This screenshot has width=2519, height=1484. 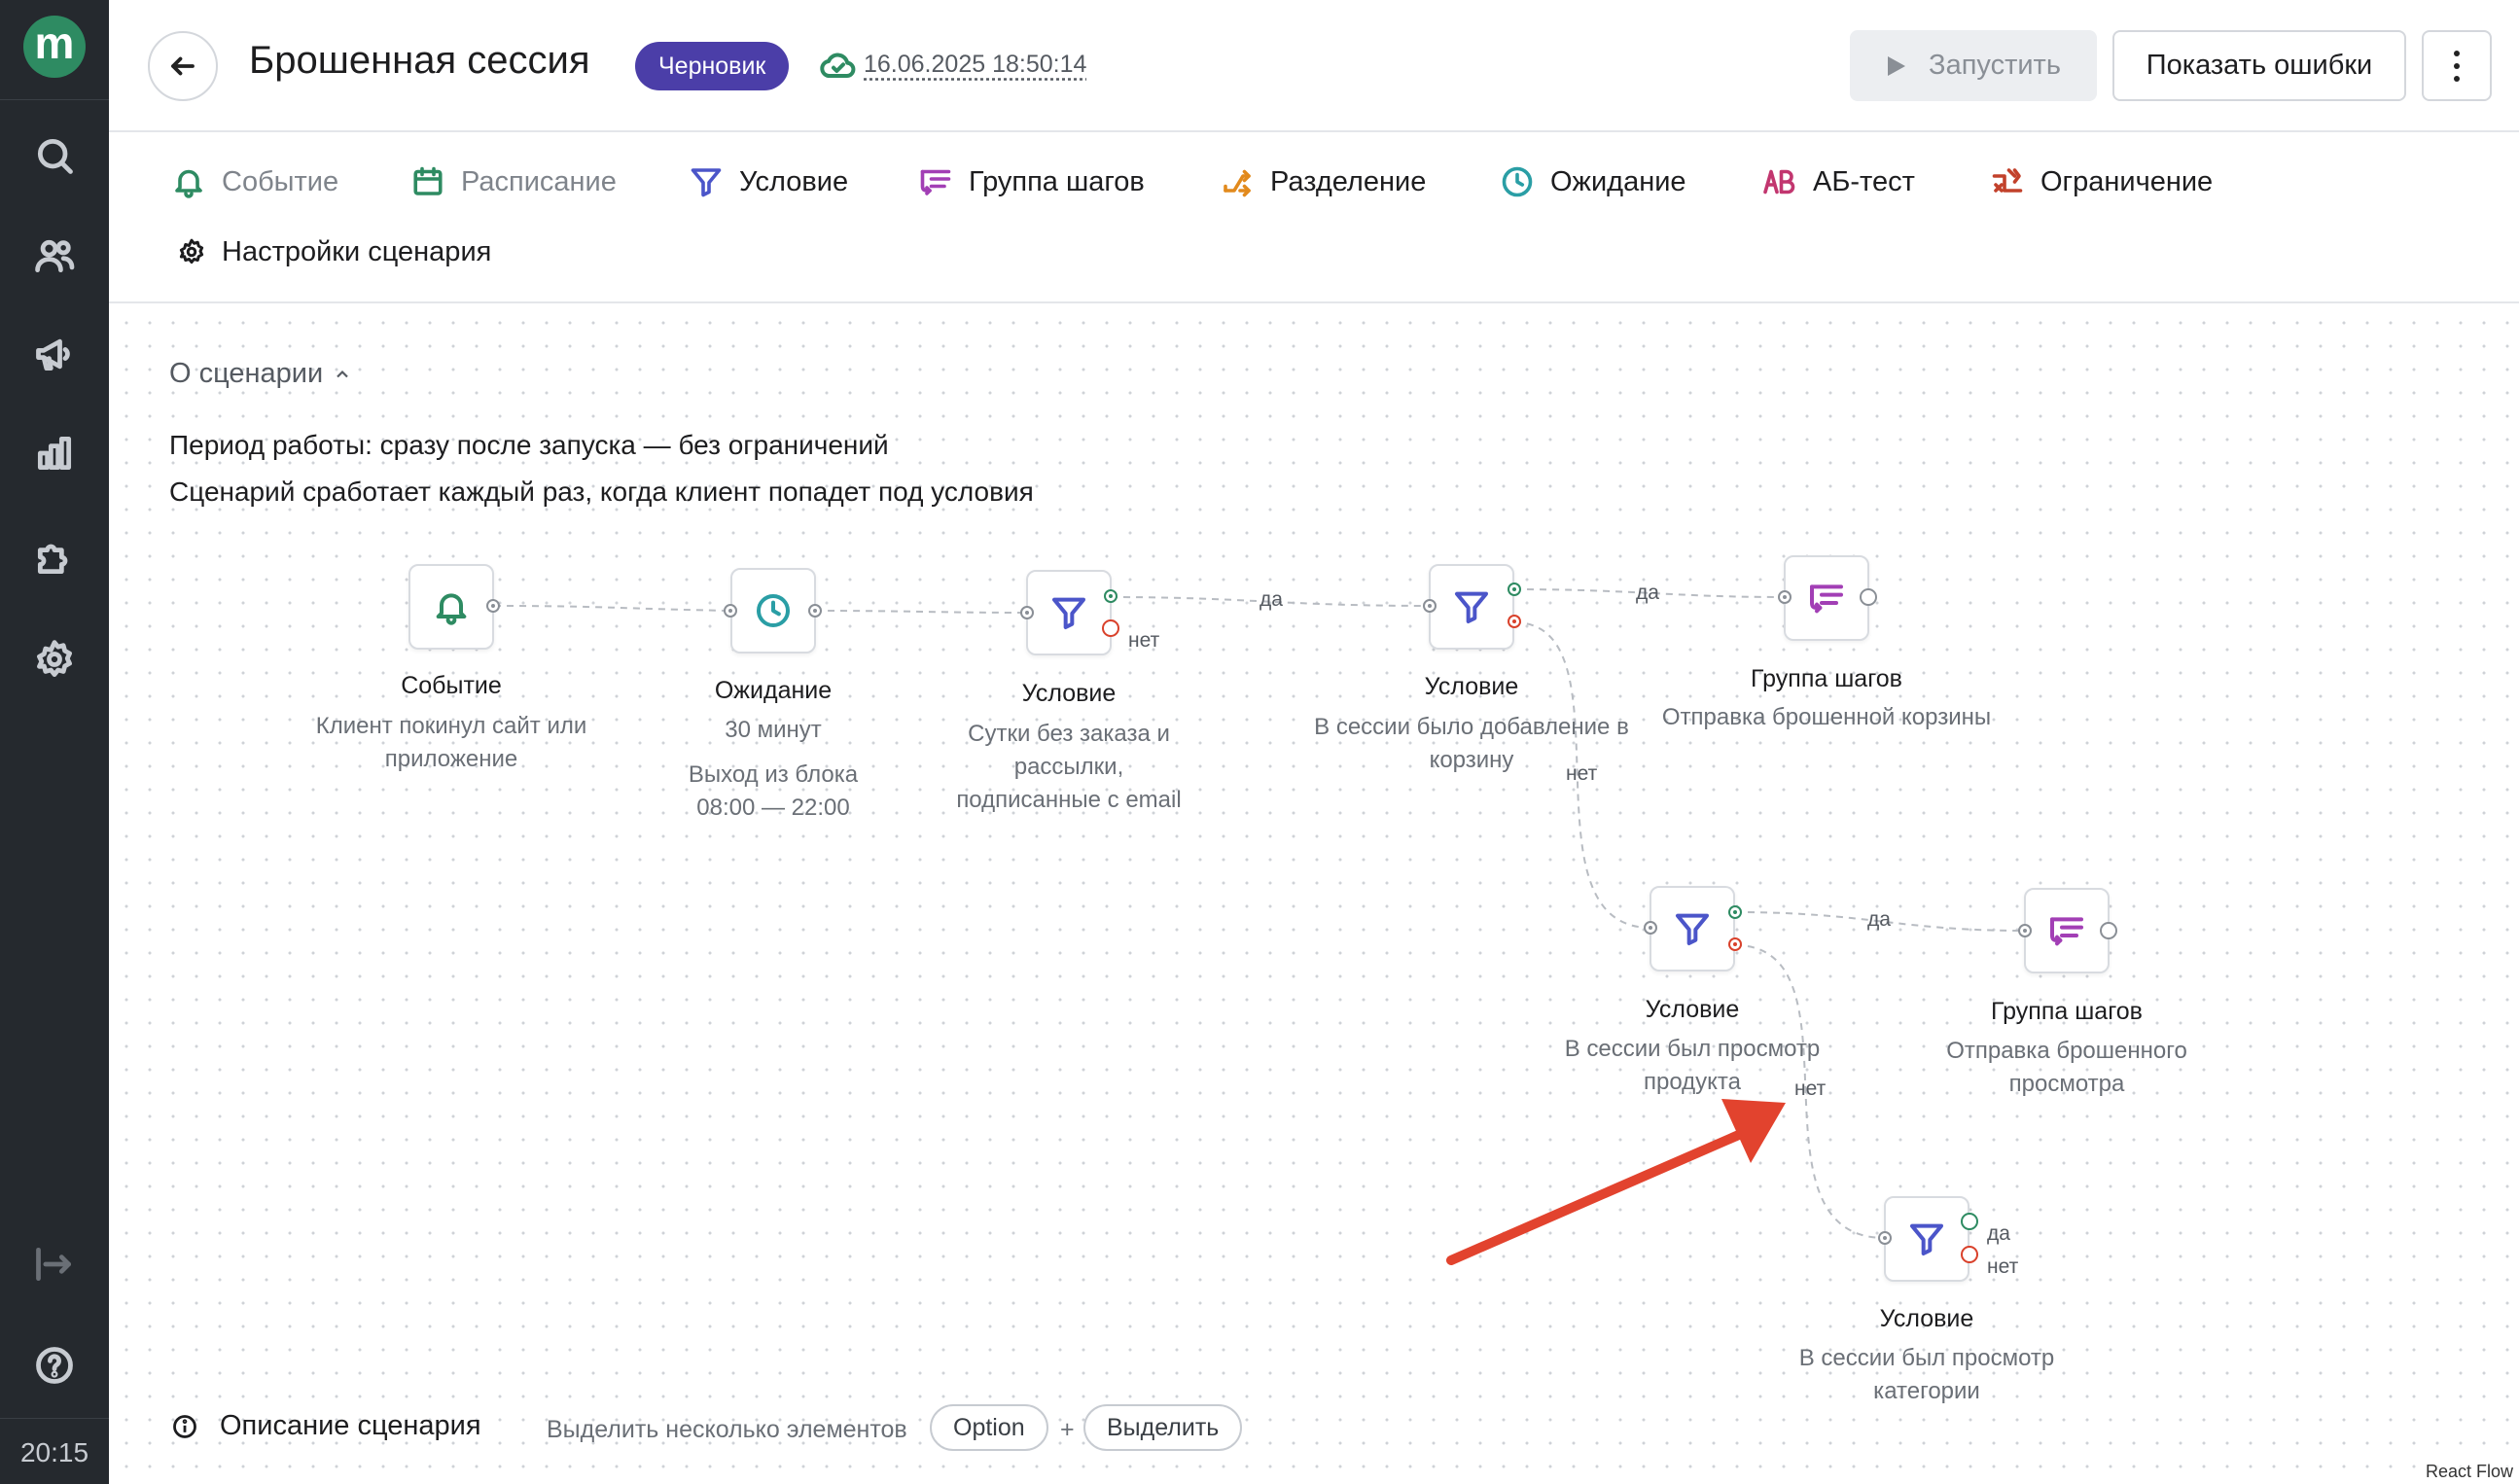 I want to click on calendar-icon, so click(x=428, y=181).